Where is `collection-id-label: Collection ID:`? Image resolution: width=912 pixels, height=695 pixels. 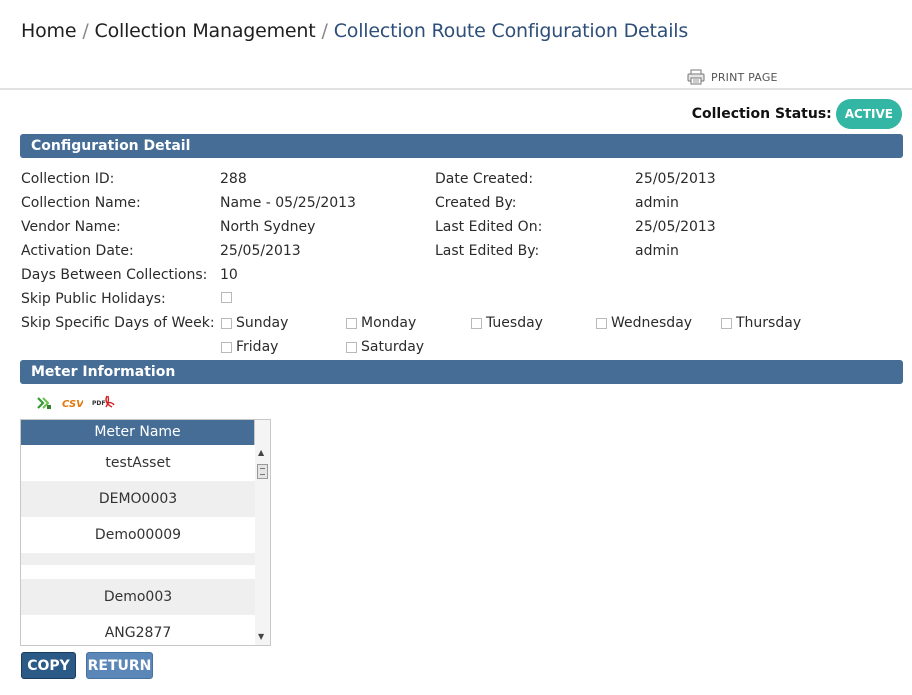
collection-id-label: Collection ID: is located at coordinates (68, 179).